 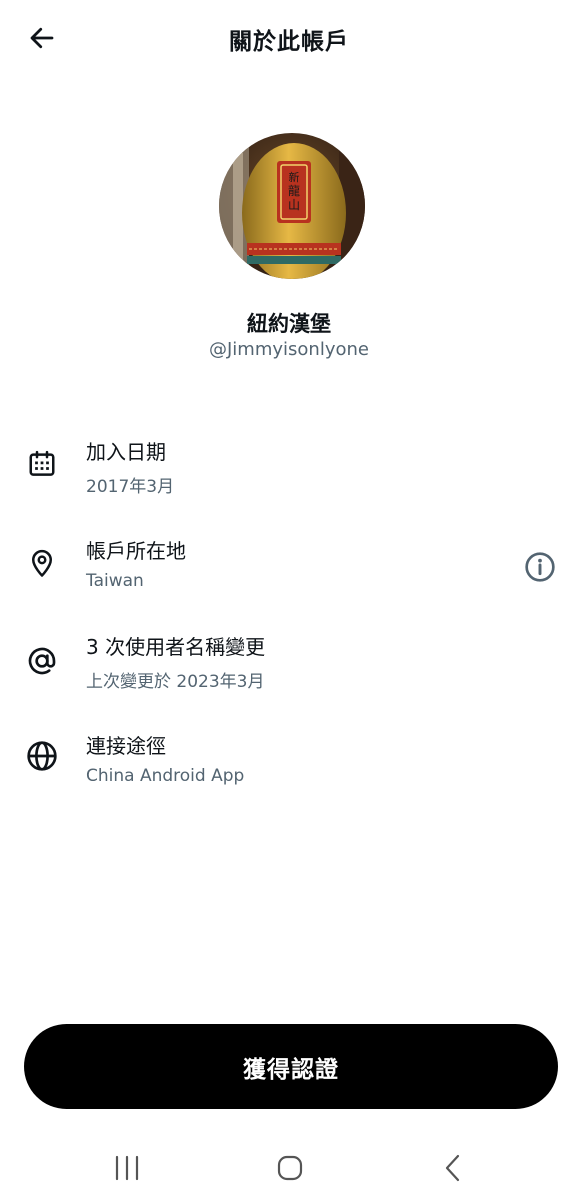 I want to click on home-icon, so click(x=290, y=1168).